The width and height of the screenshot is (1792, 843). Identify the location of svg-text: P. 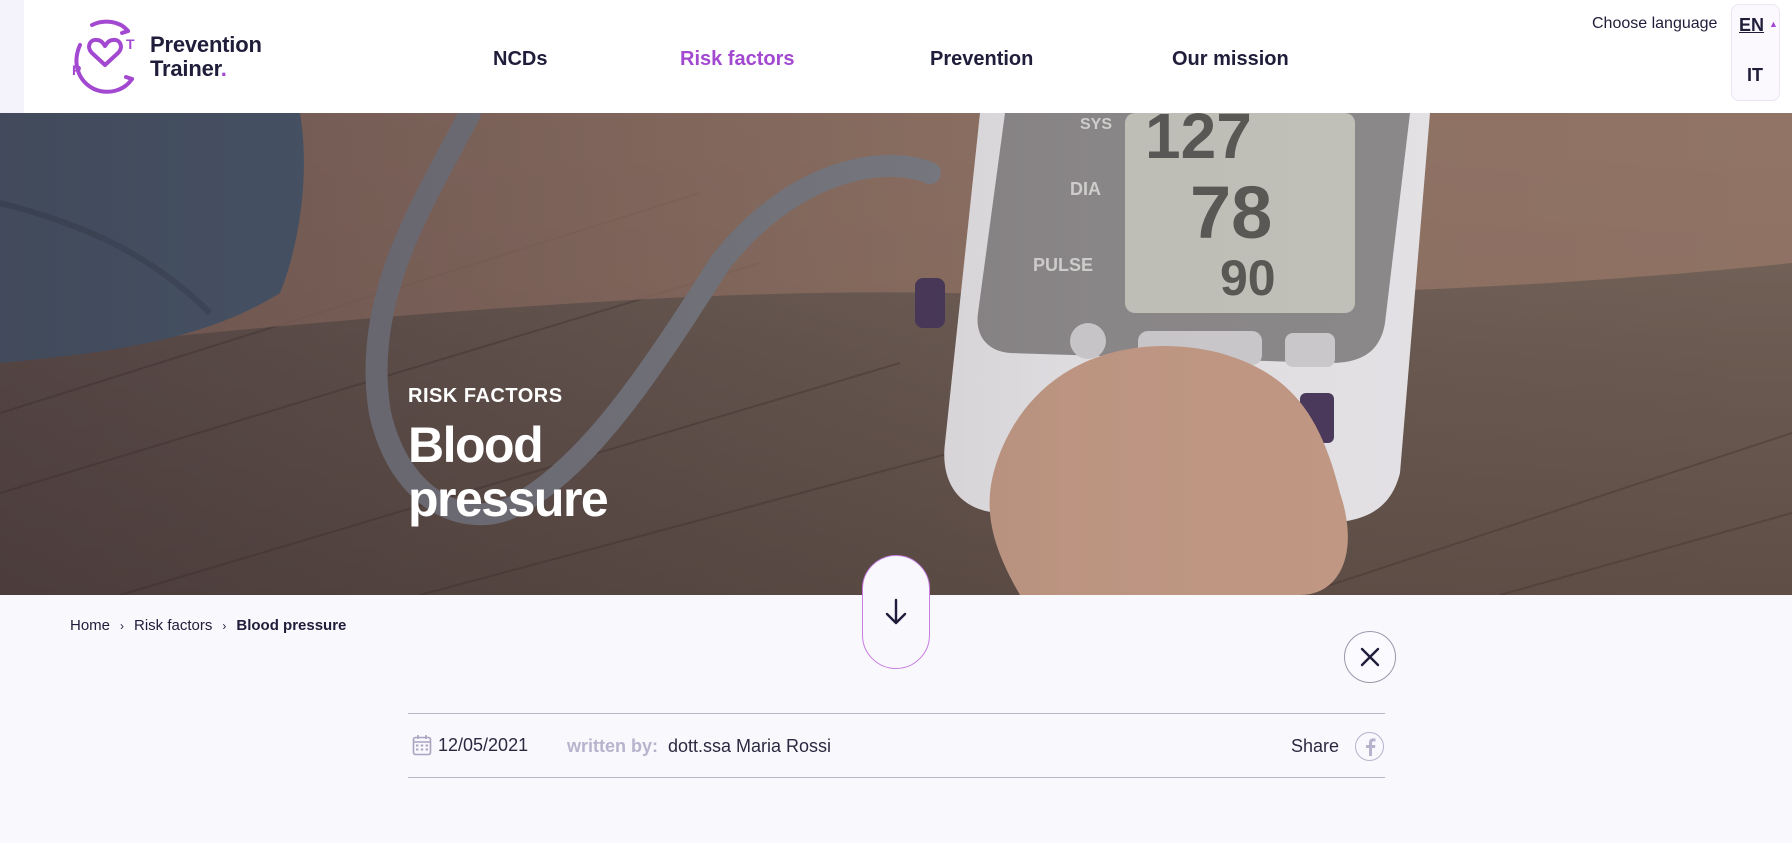
(76, 70).